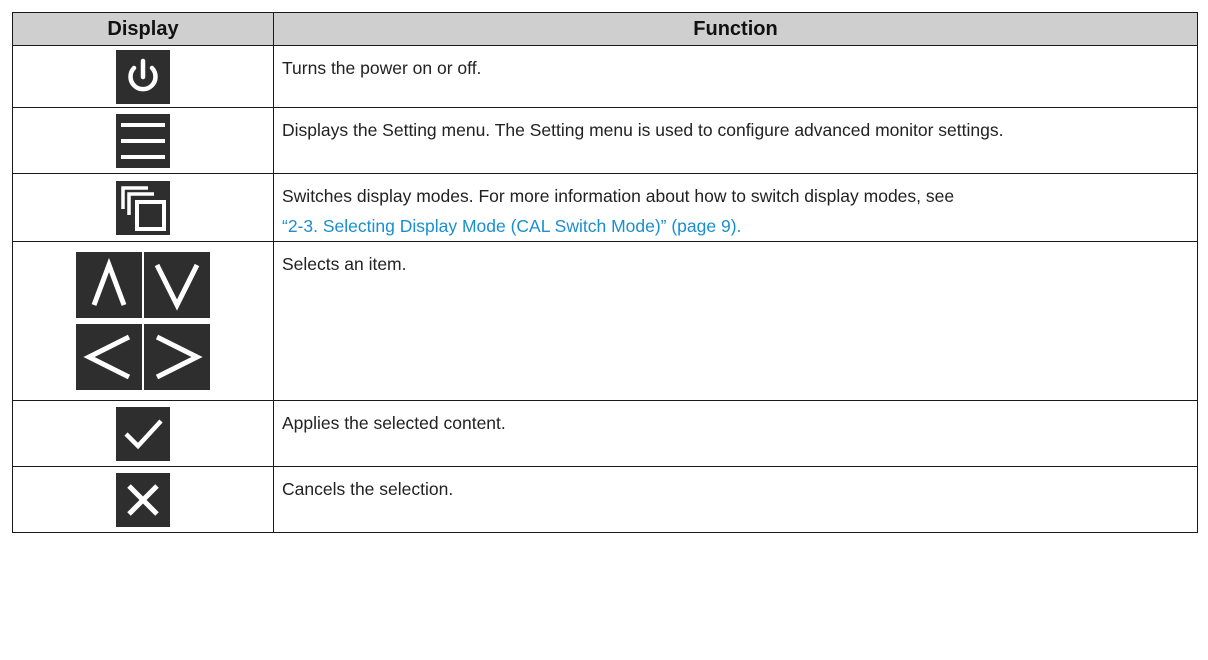 The height and width of the screenshot is (660, 1208). I want to click on right-arrow-icon, so click(177, 357).